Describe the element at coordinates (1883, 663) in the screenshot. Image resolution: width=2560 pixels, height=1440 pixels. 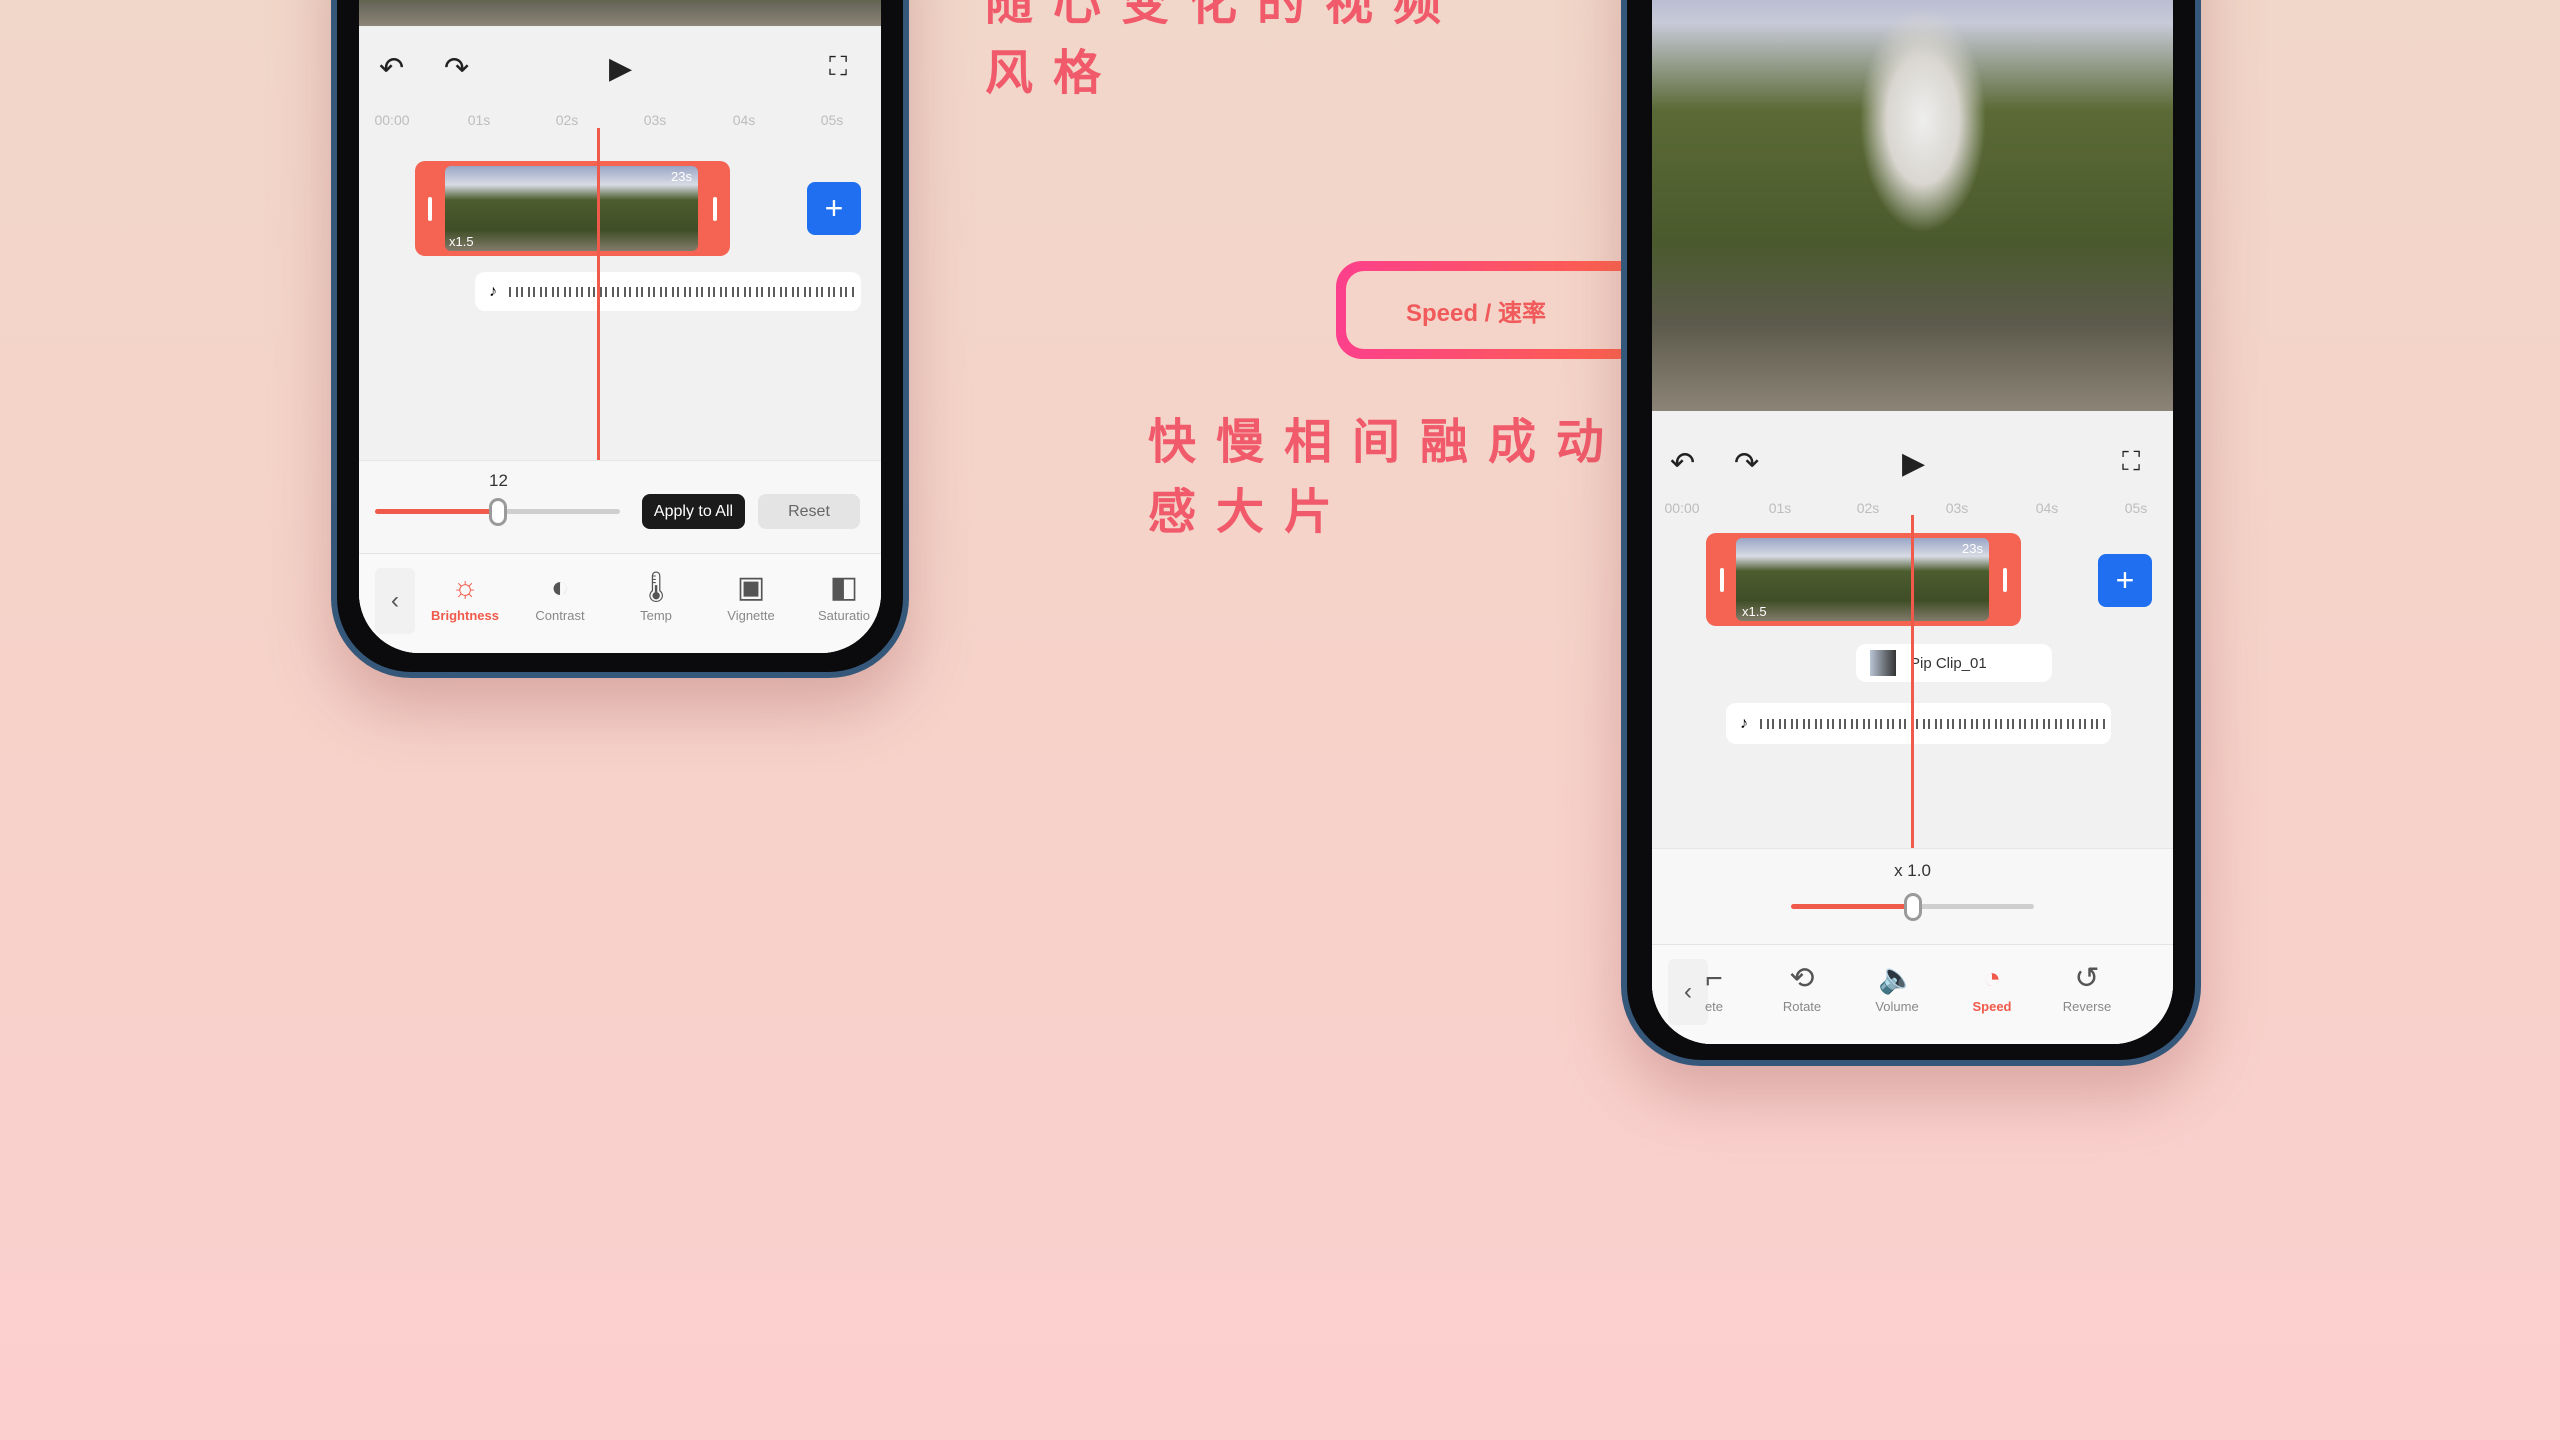
I see `pip-thumbnail` at that location.